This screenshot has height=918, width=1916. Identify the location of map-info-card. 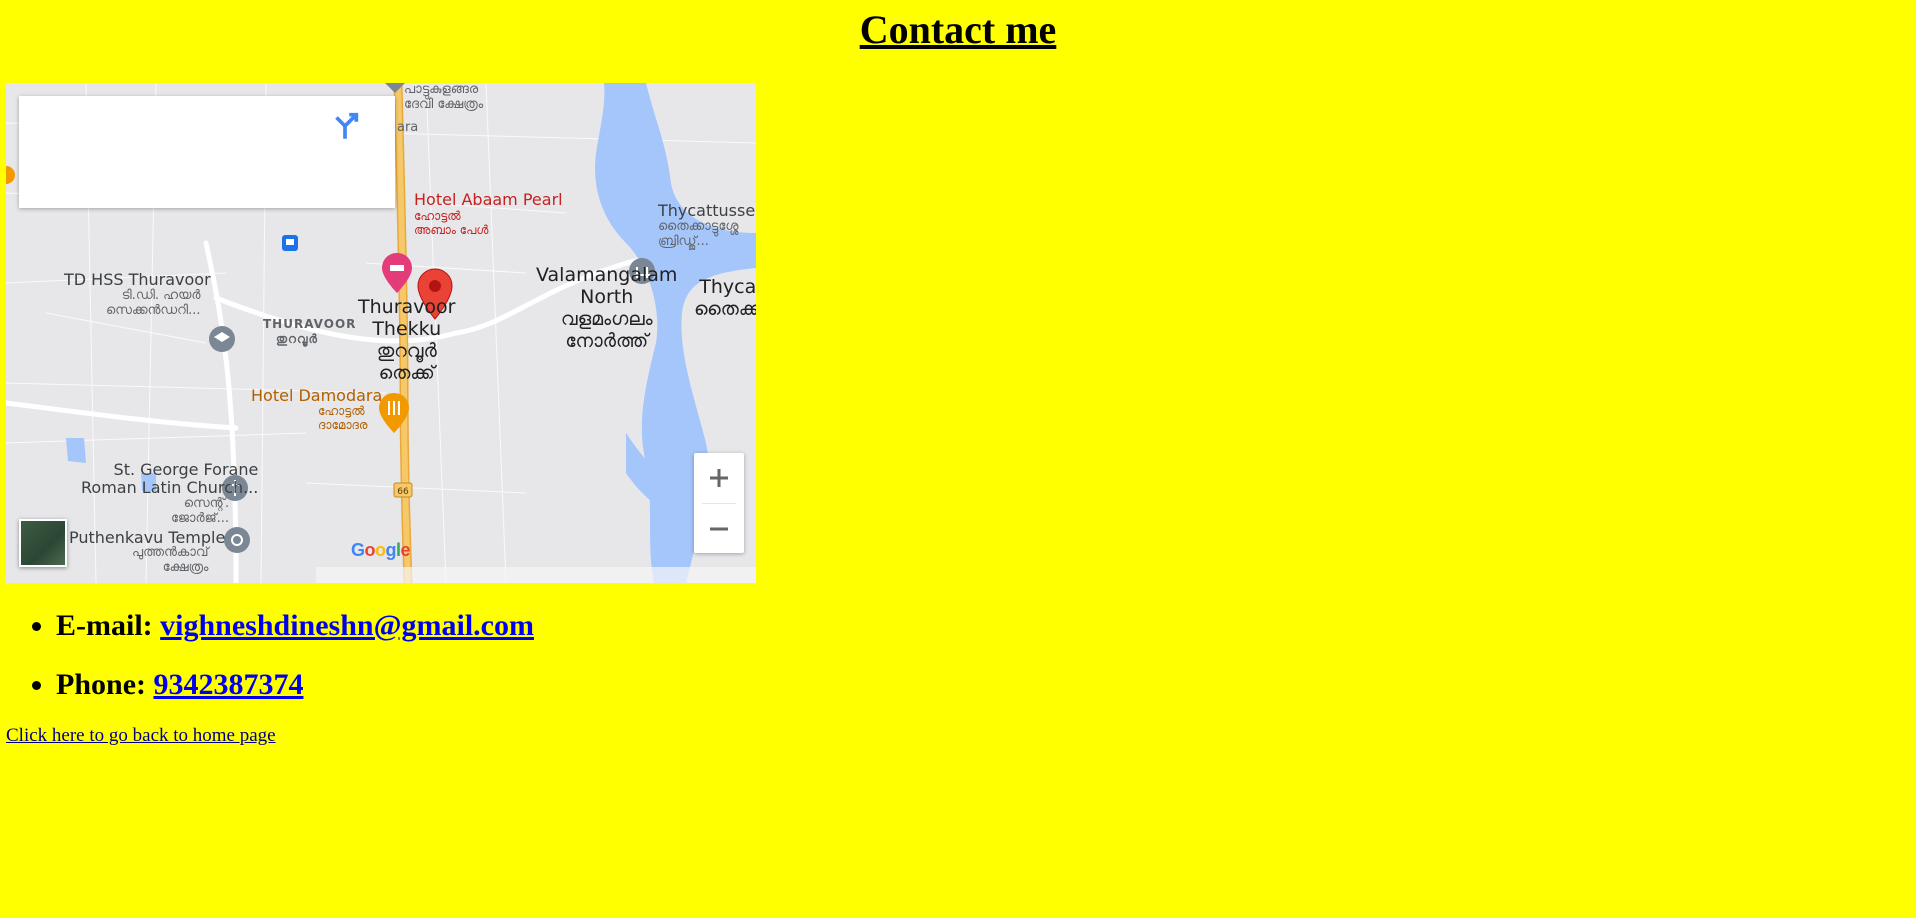
(207, 152).